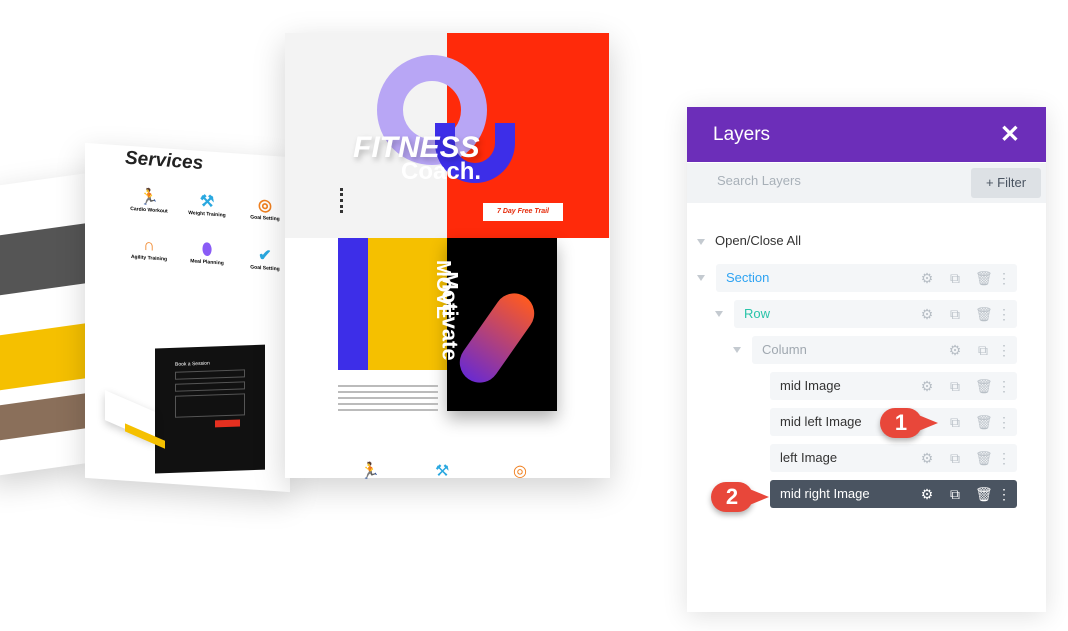 The width and height of the screenshot is (1068, 631). I want to click on free-trial-button: 7 Day Free Trail, so click(523, 212).